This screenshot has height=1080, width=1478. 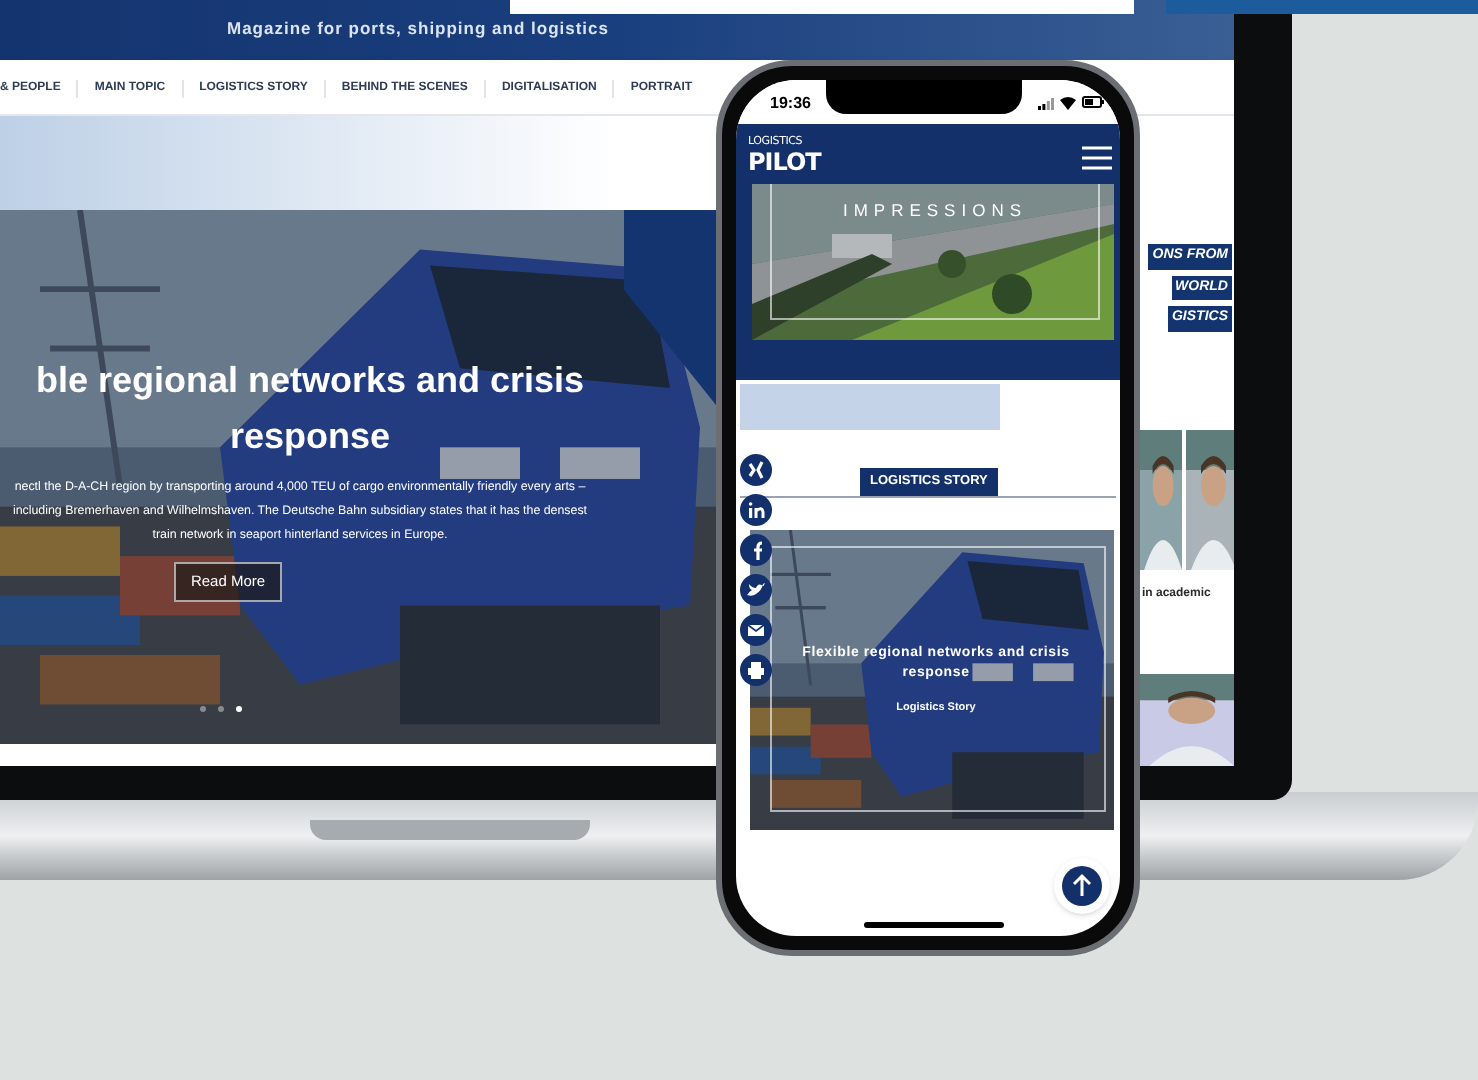 What do you see at coordinates (310, 409) in the screenshot?
I see `hero-title: ble regional networks and crisis response` at bounding box center [310, 409].